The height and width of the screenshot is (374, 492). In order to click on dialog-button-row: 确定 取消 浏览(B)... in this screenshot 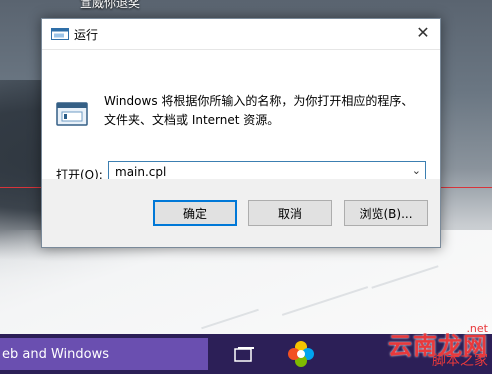, I will do `click(241, 213)`.